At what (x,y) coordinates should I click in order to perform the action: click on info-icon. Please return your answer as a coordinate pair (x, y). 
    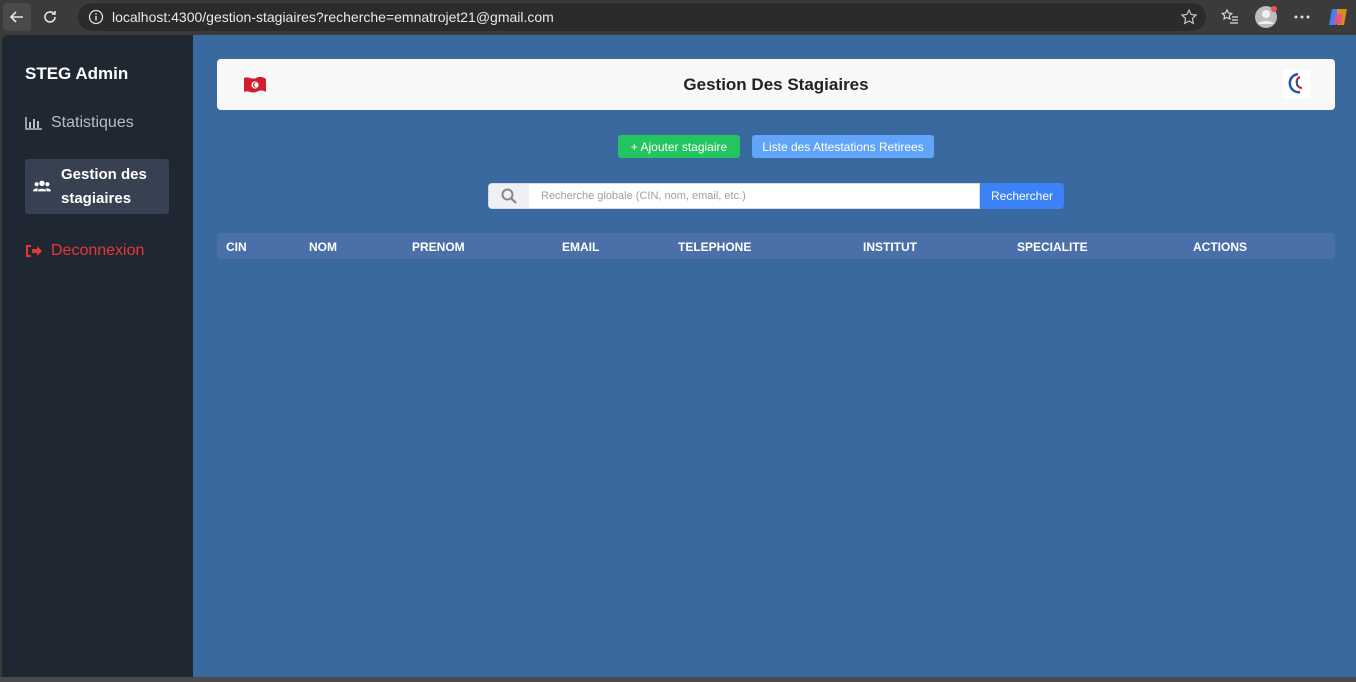
    Looking at the image, I should click on (96, 17).